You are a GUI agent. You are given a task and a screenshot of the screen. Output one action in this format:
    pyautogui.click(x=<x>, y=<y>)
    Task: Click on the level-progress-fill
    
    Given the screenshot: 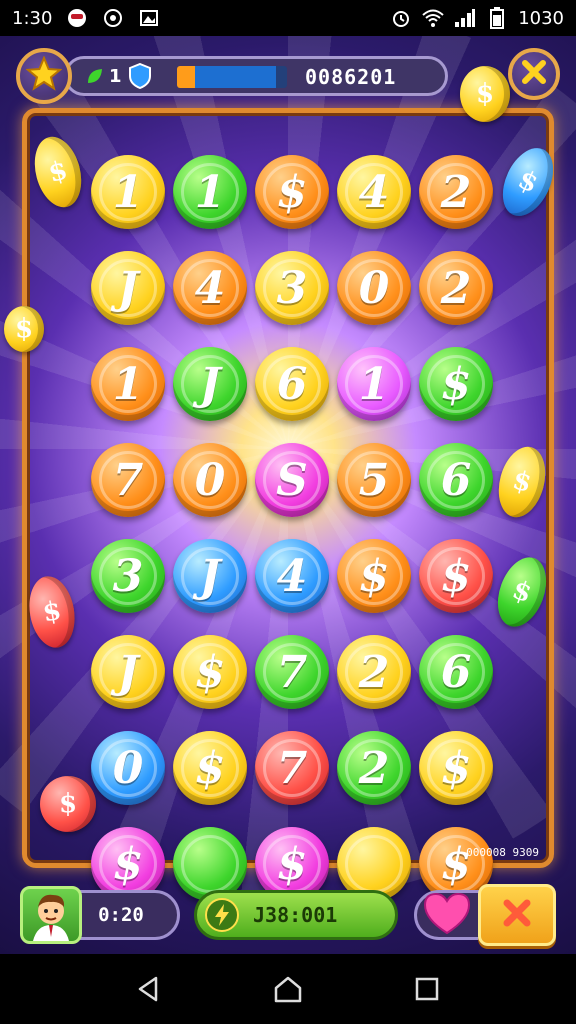 What is the action you would take?
    pyautogui.click(x=226, y=77)
    